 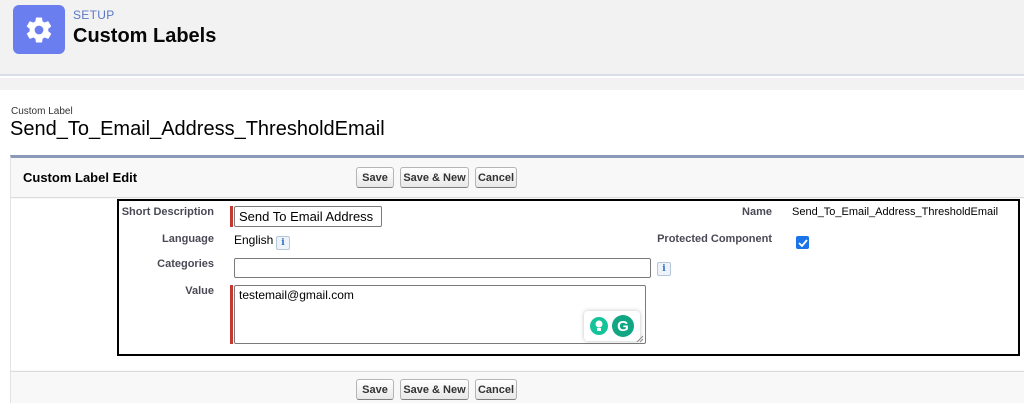 What do you see at coordinates (254, 240) in the screenshot?
I see `language-value: English` at bounding box center [254, 240].